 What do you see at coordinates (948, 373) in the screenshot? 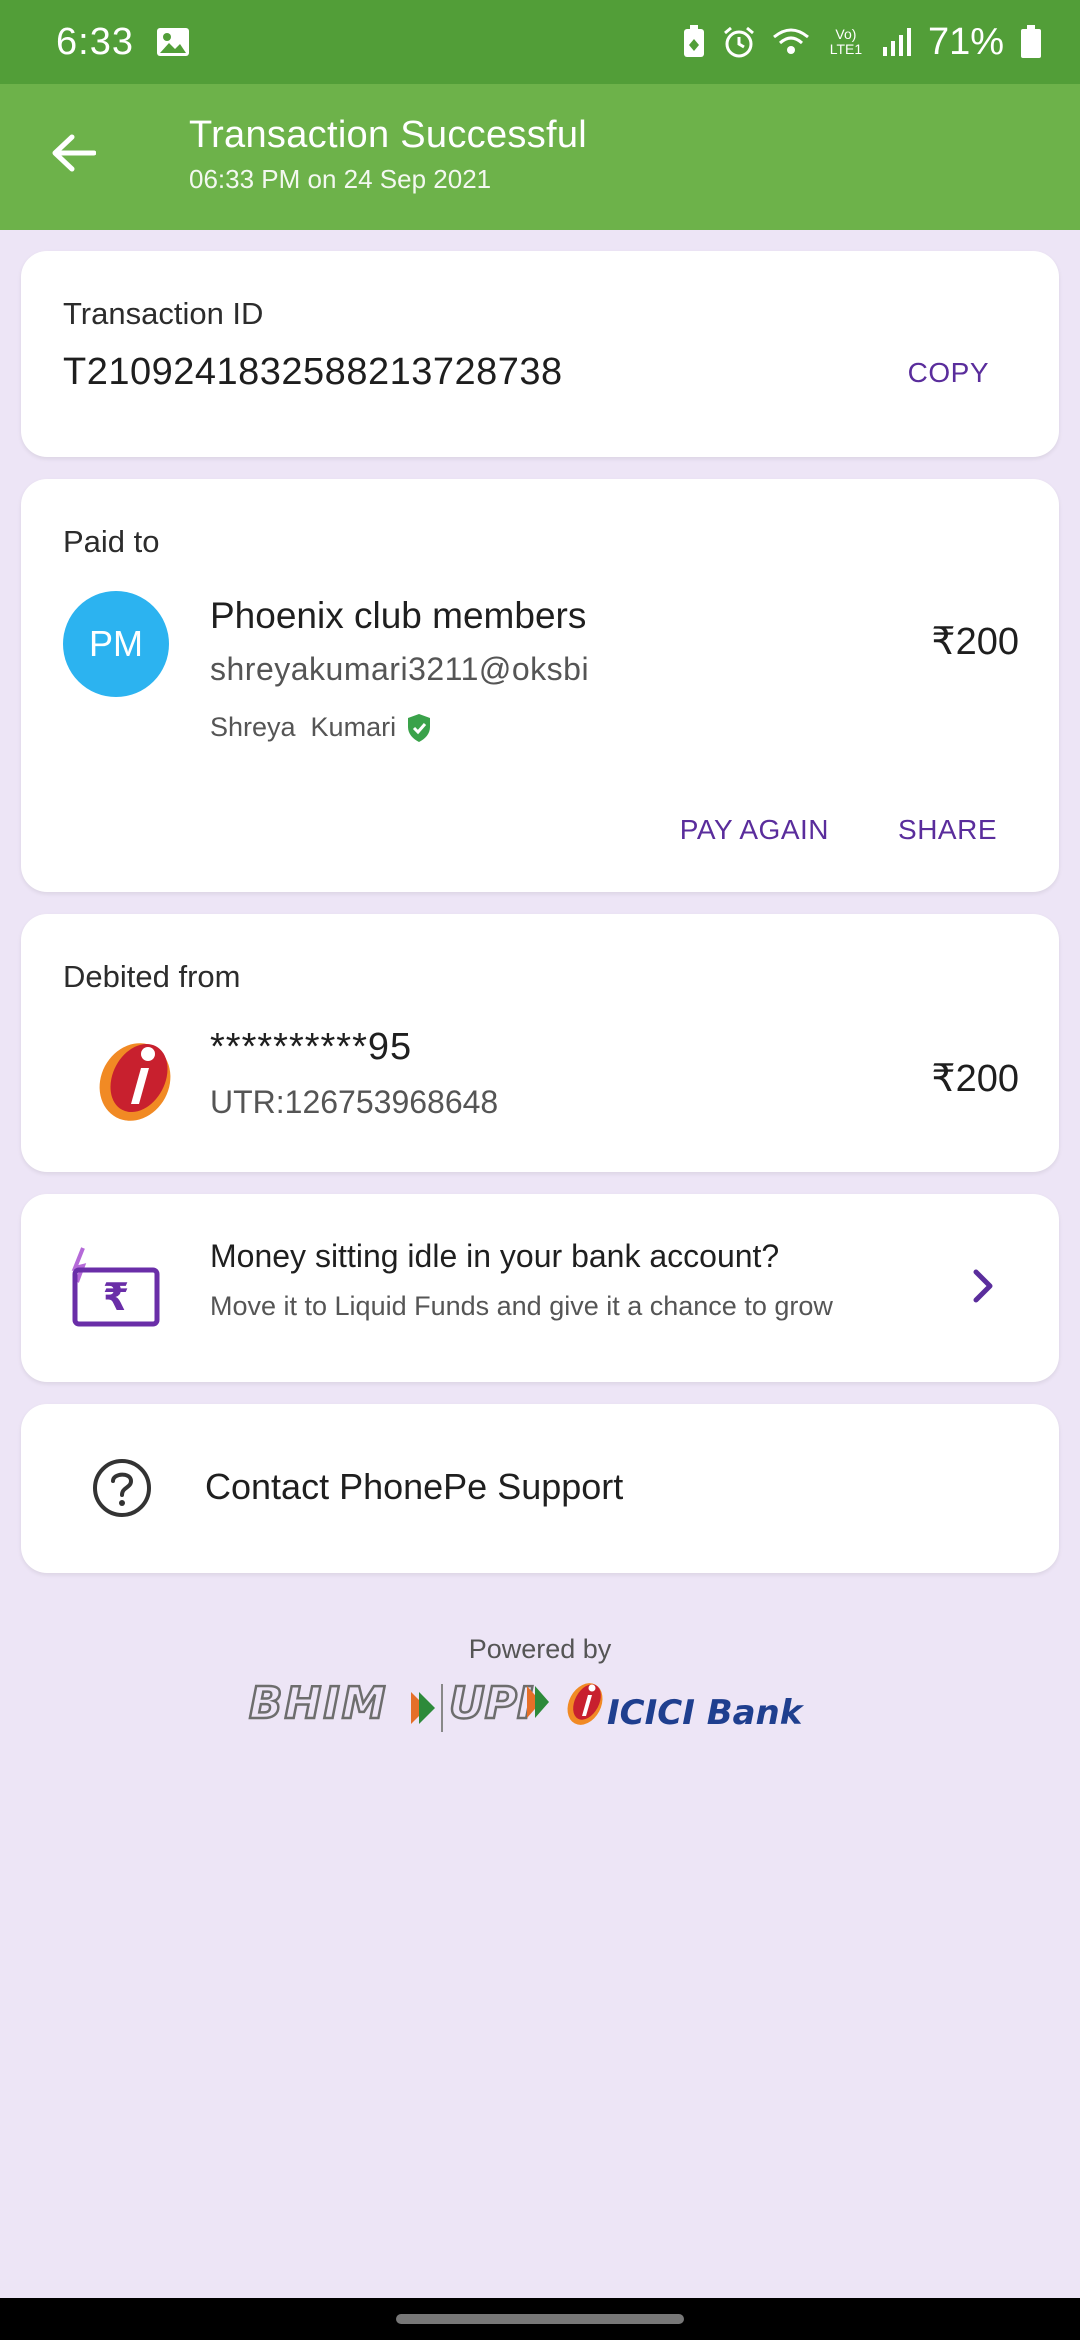
I see `copy-button: COPY` at bounding box center [948, 373].